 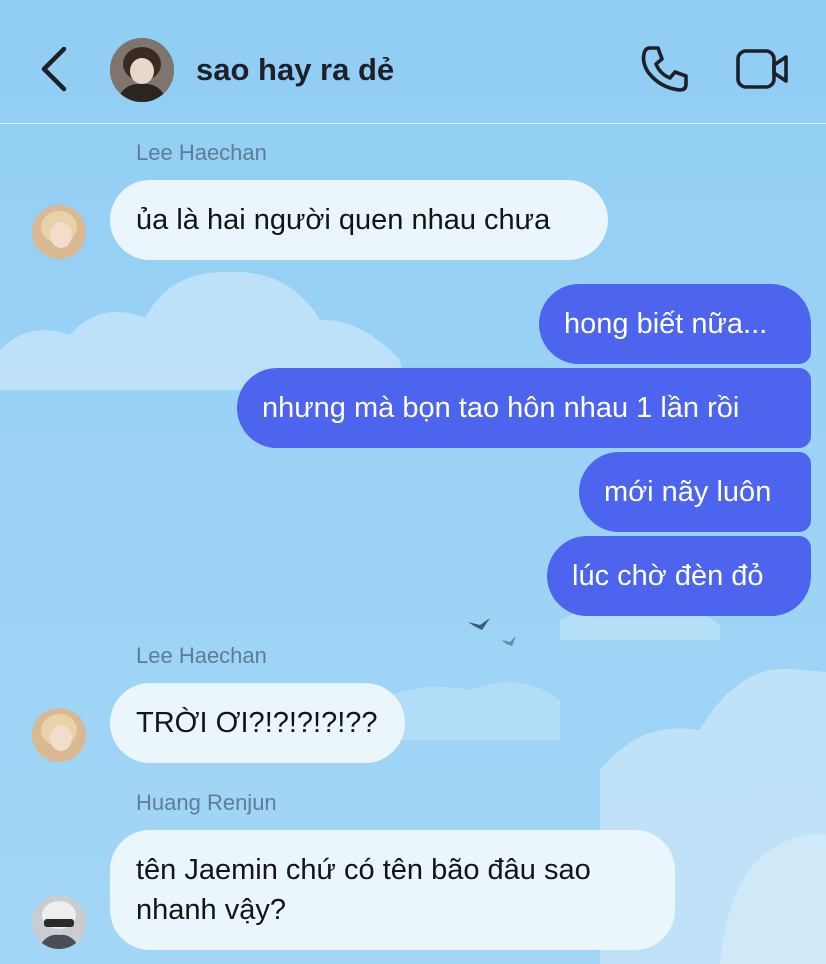 I want to click on message-text: ủa là hai người quen nhau chưa, so click(x=343, y=220).